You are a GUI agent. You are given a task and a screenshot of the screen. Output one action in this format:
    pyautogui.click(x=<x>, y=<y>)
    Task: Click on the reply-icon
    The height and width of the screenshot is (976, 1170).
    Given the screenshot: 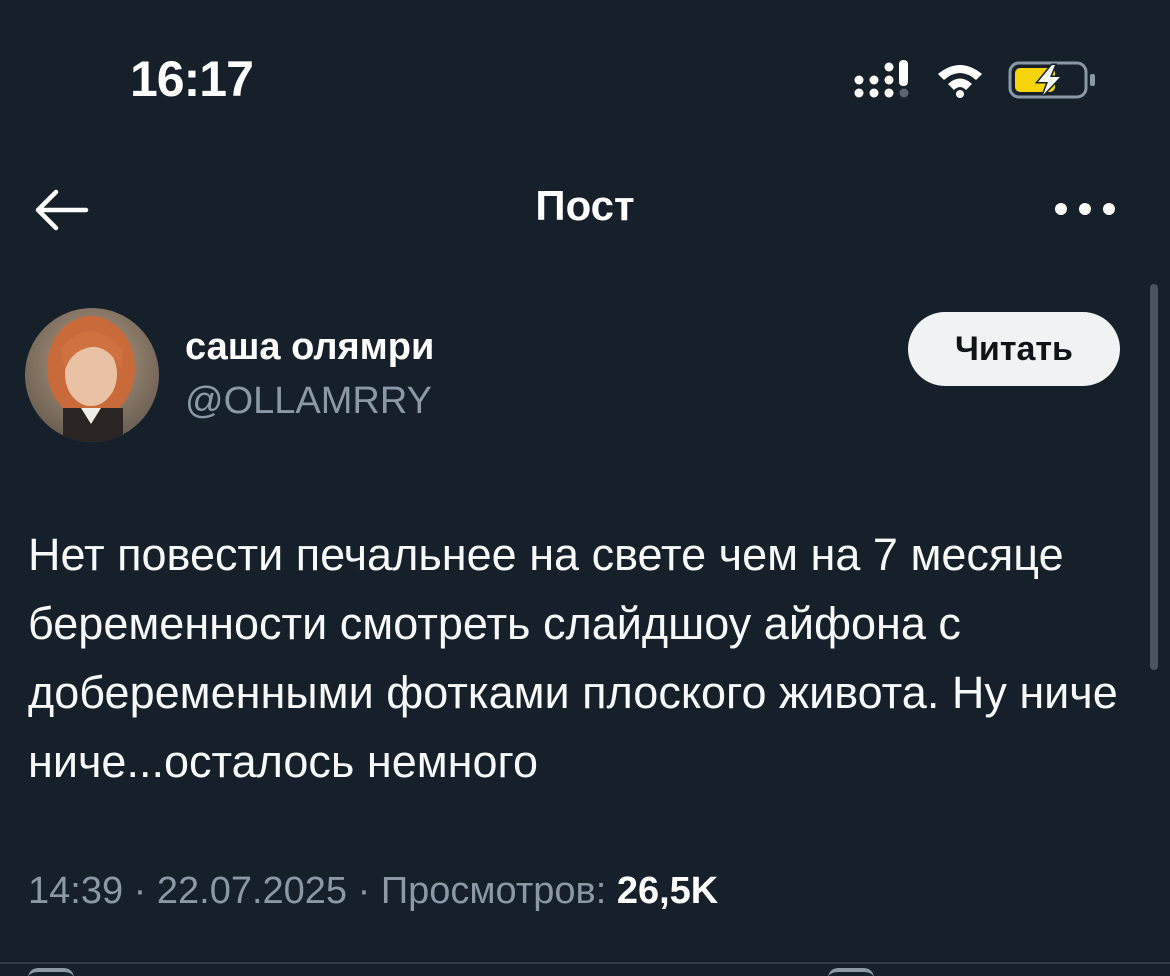 What is the action you would take?
    pyautogui.click(x=51, y=972)
    